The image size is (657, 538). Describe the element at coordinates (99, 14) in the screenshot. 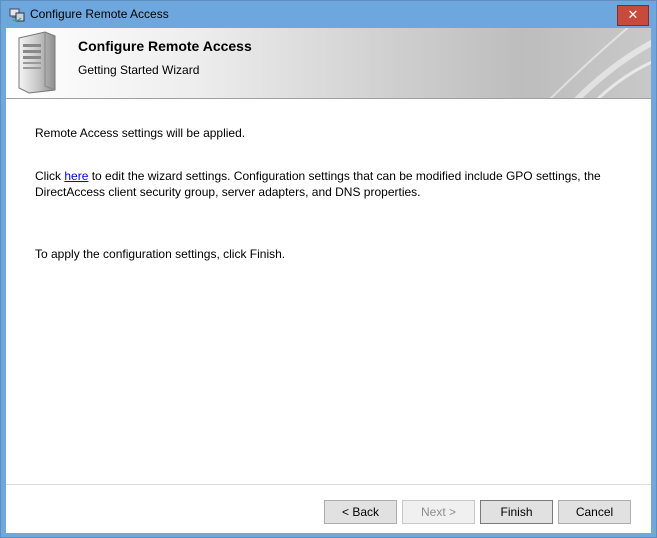

I see `window-title: Configure Remote Access` at that location.